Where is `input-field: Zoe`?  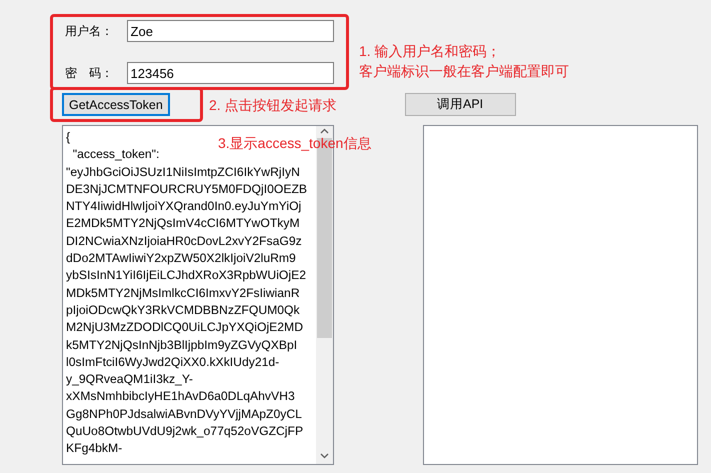
input-field: Zoe is located at coordinates (230, 31).